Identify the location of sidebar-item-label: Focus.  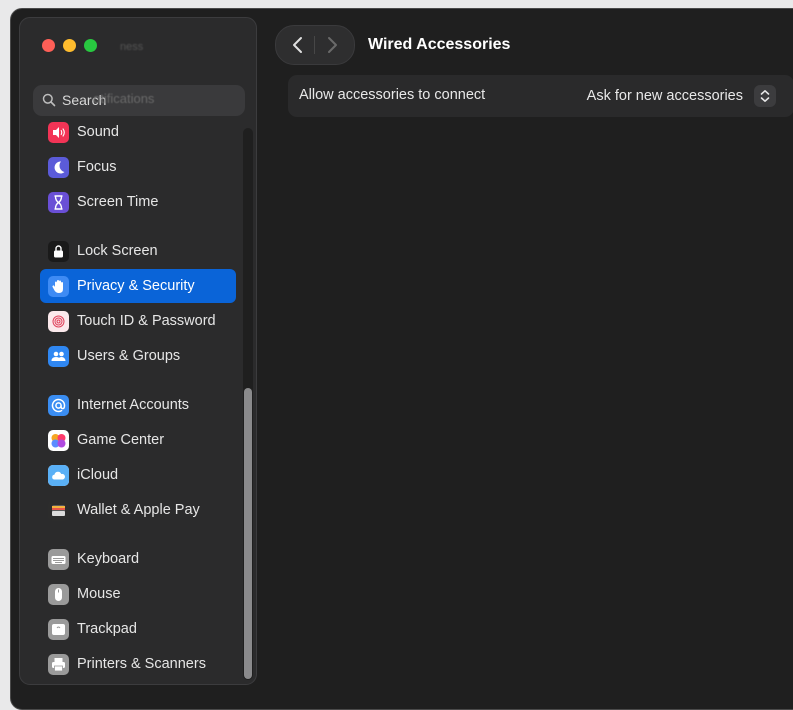
(97, 167).